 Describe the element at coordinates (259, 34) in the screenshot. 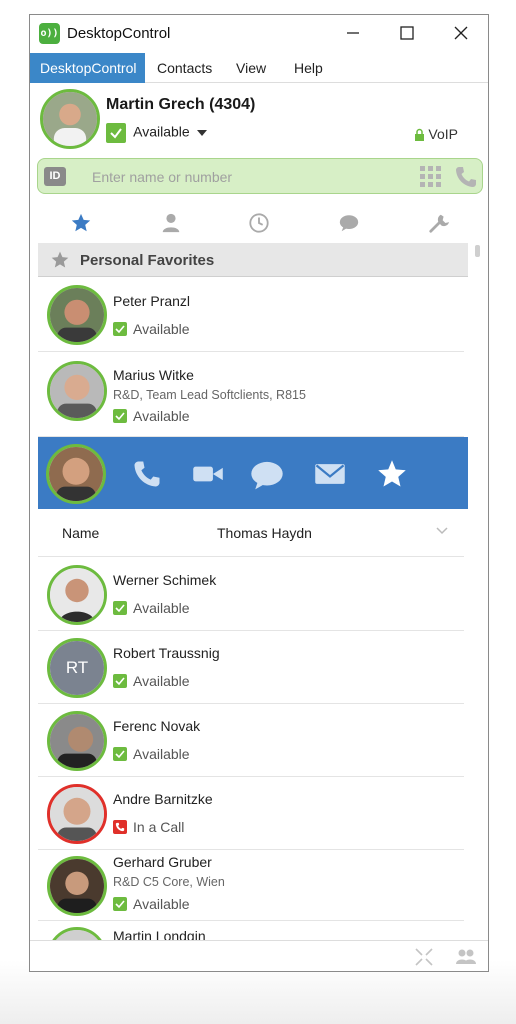

I see `title-bar: o)) DesktopControl` at that location.